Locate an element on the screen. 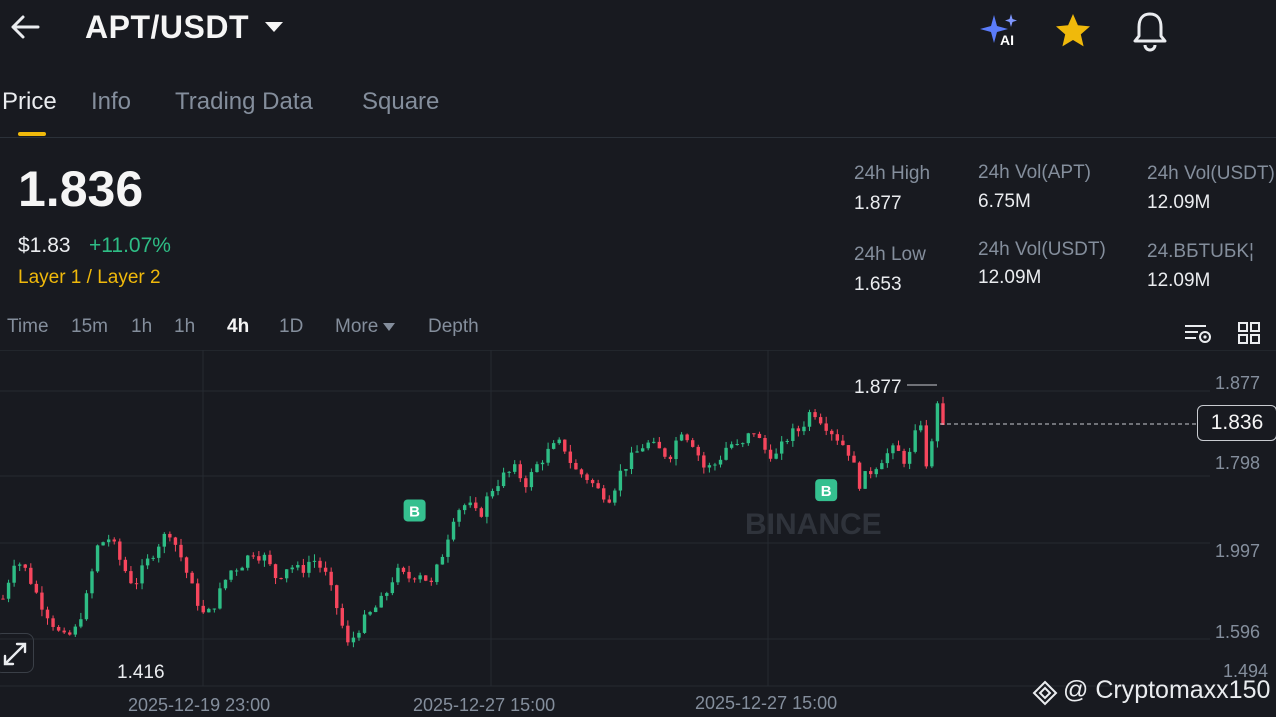 The width and height of the screenshot is (1276, 717). fullscreen-button is located at coordinates (17, 653).